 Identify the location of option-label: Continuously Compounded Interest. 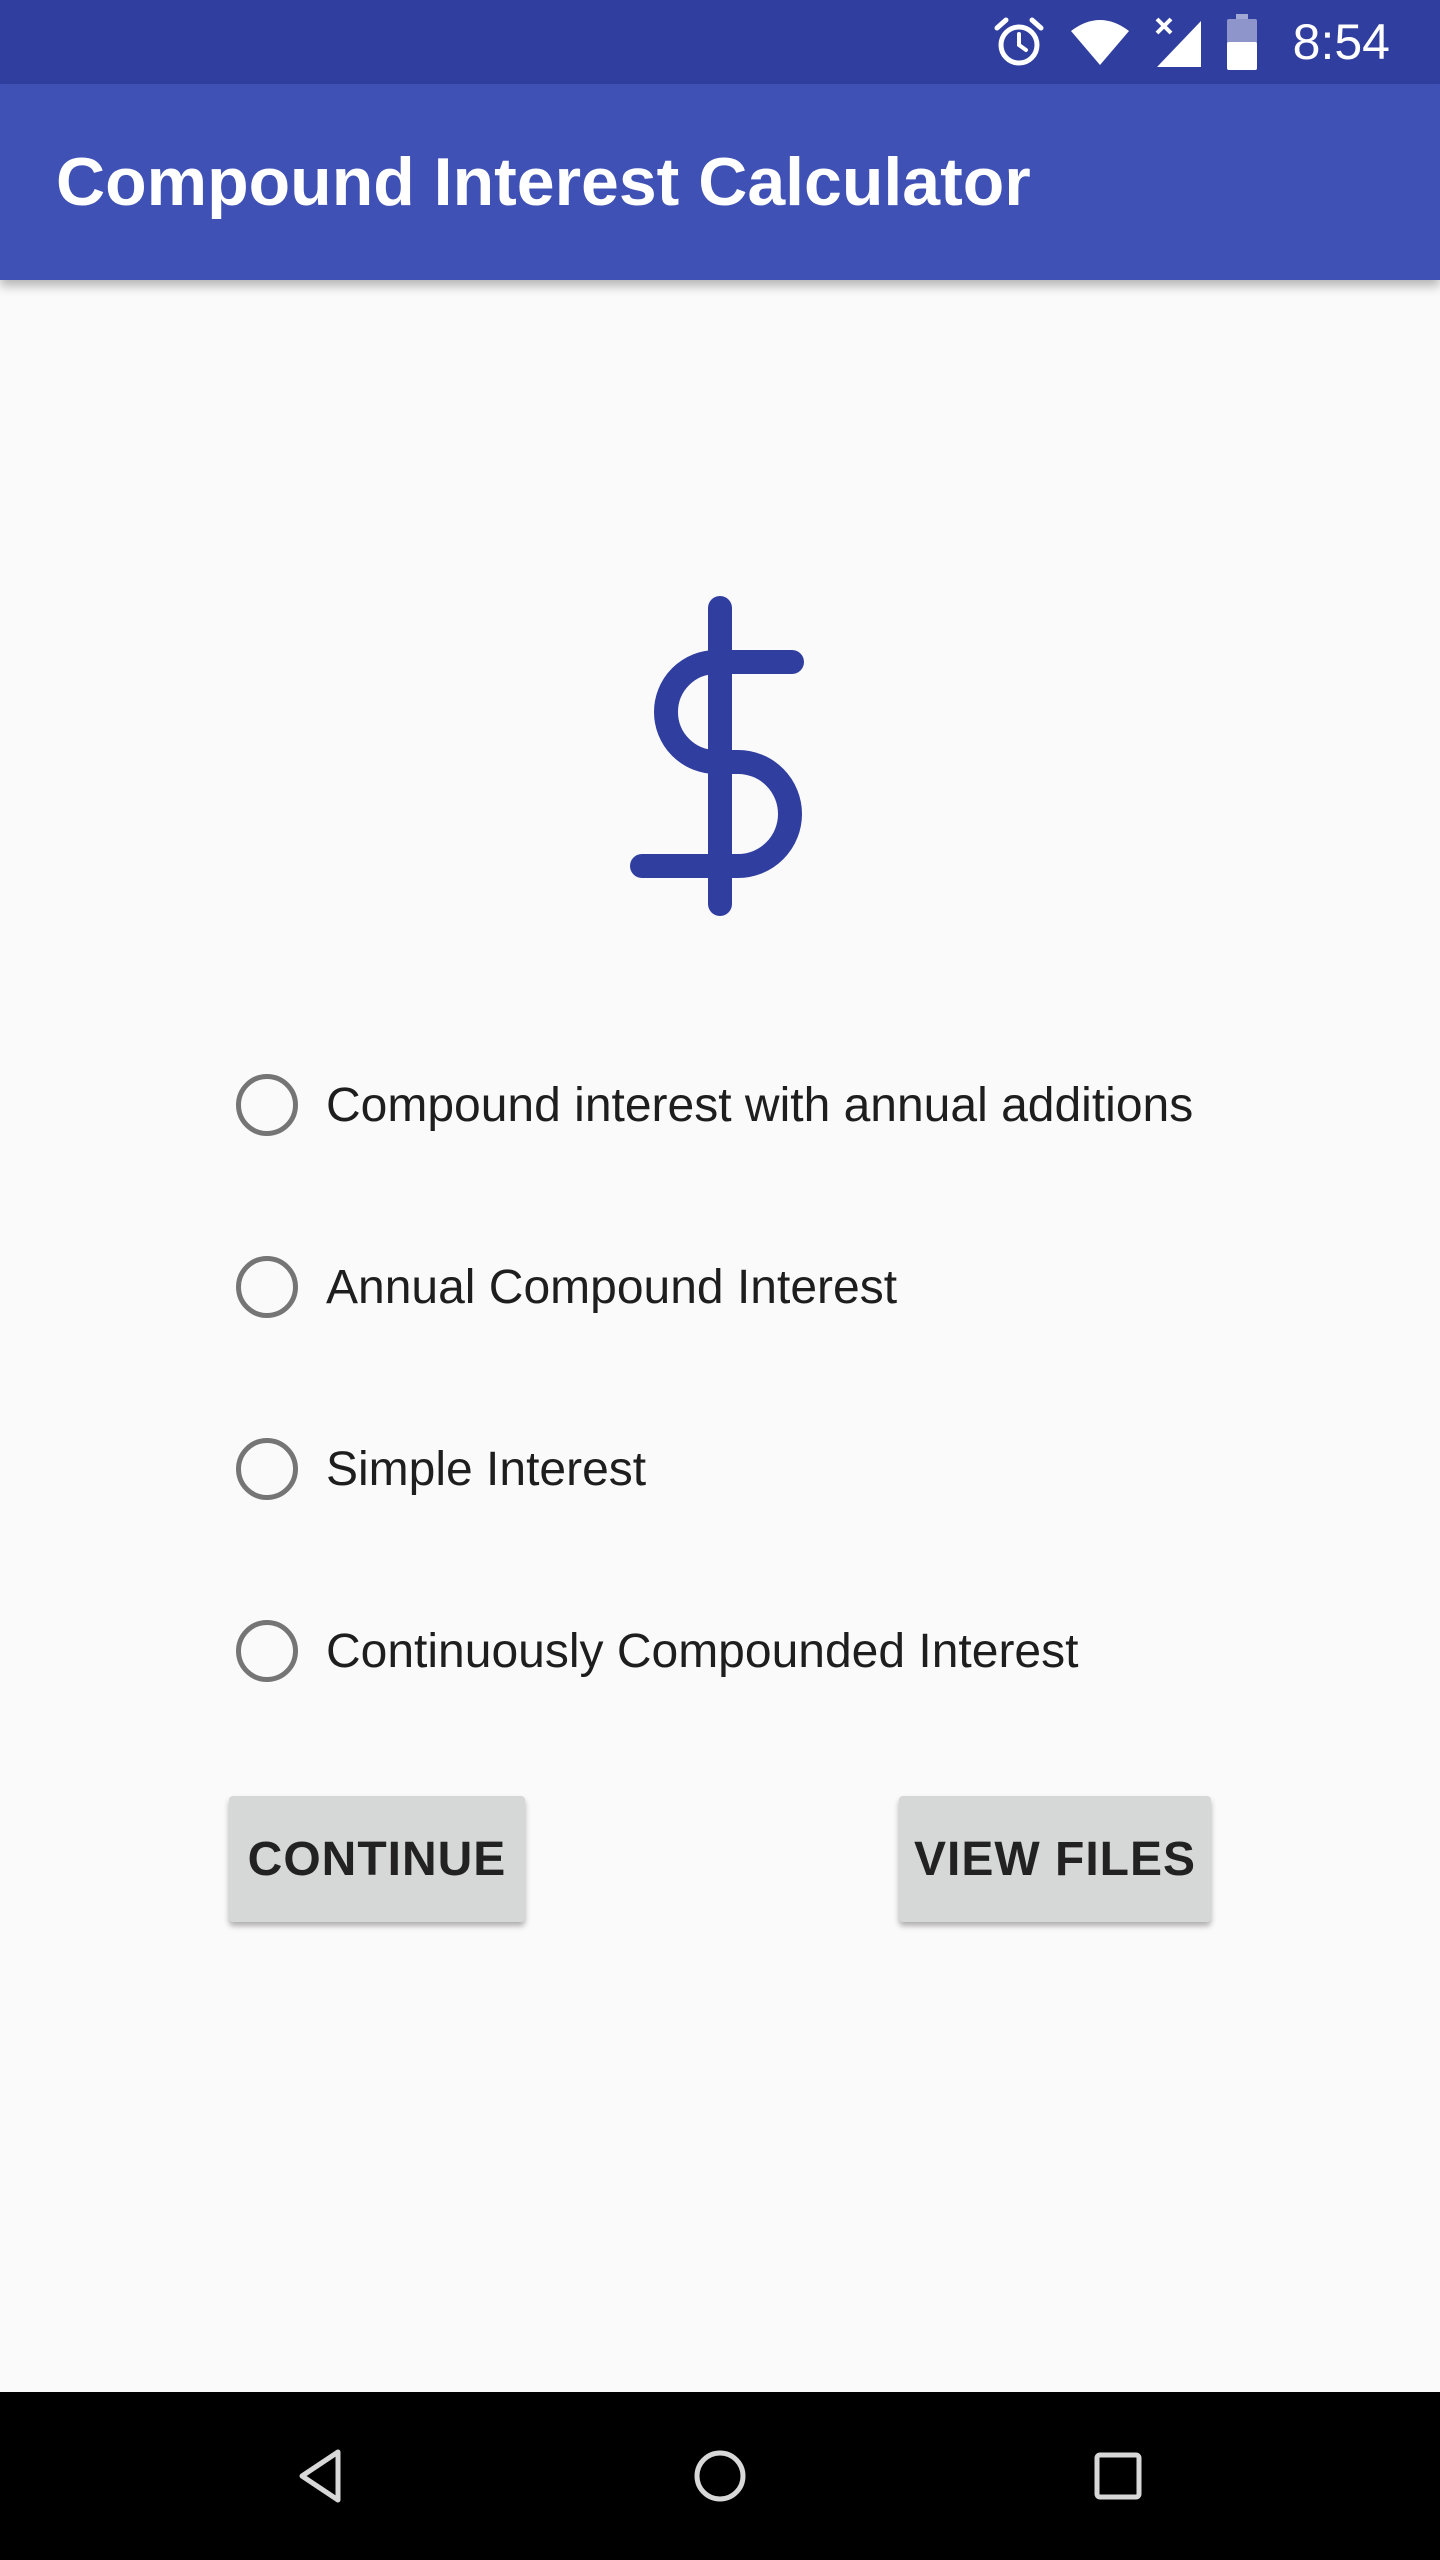
(702, 1651).